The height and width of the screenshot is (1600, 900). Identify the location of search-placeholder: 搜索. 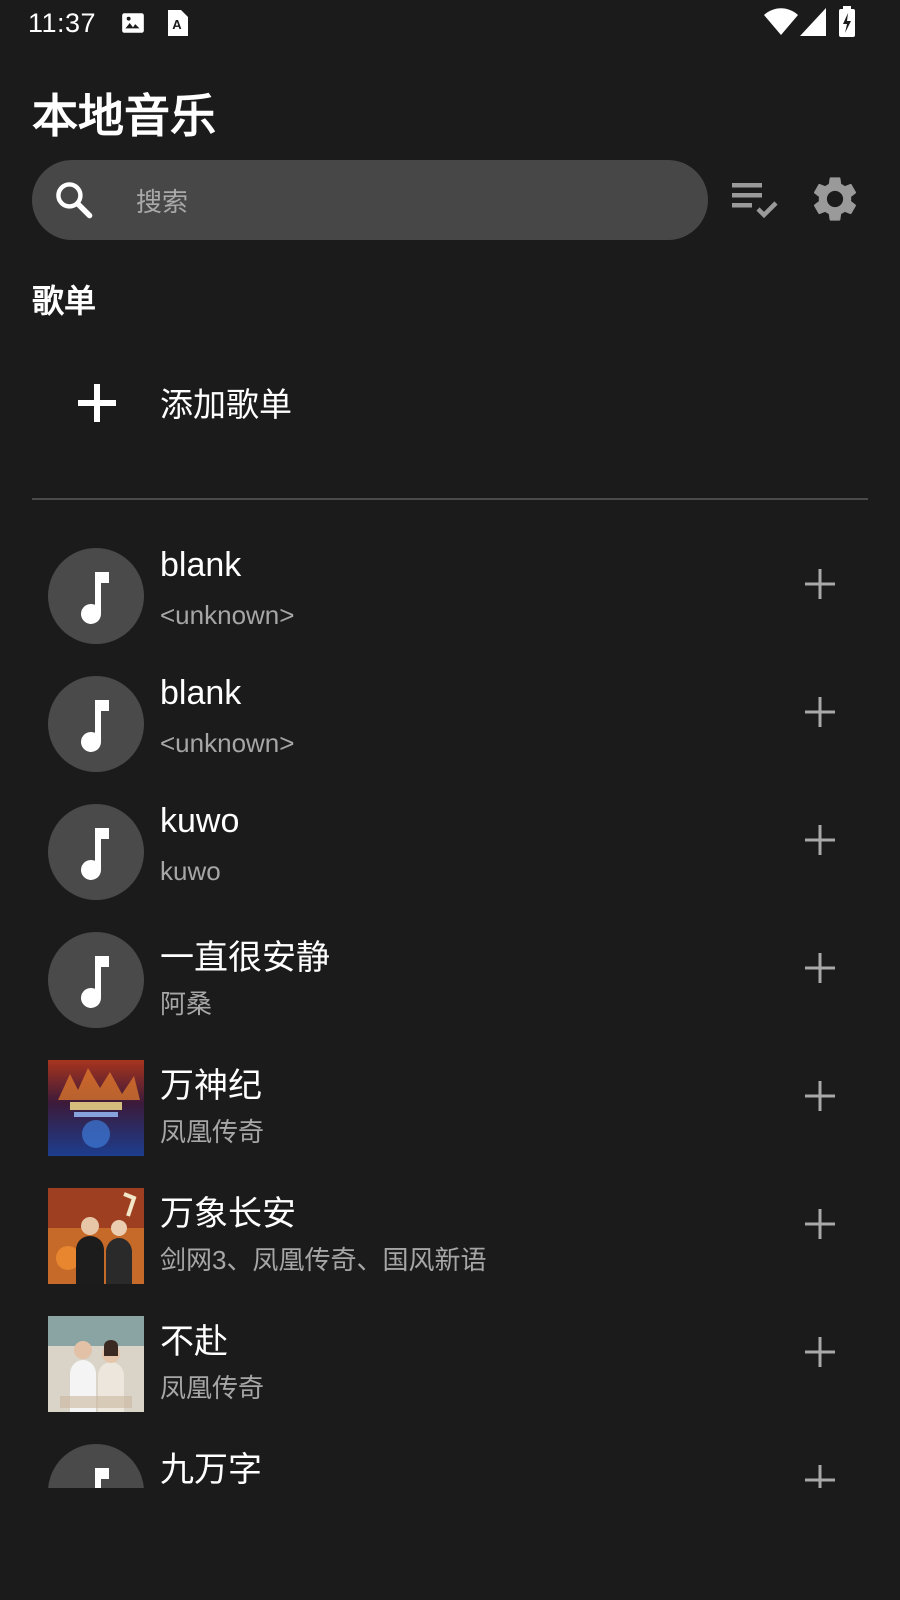
(162, 203).